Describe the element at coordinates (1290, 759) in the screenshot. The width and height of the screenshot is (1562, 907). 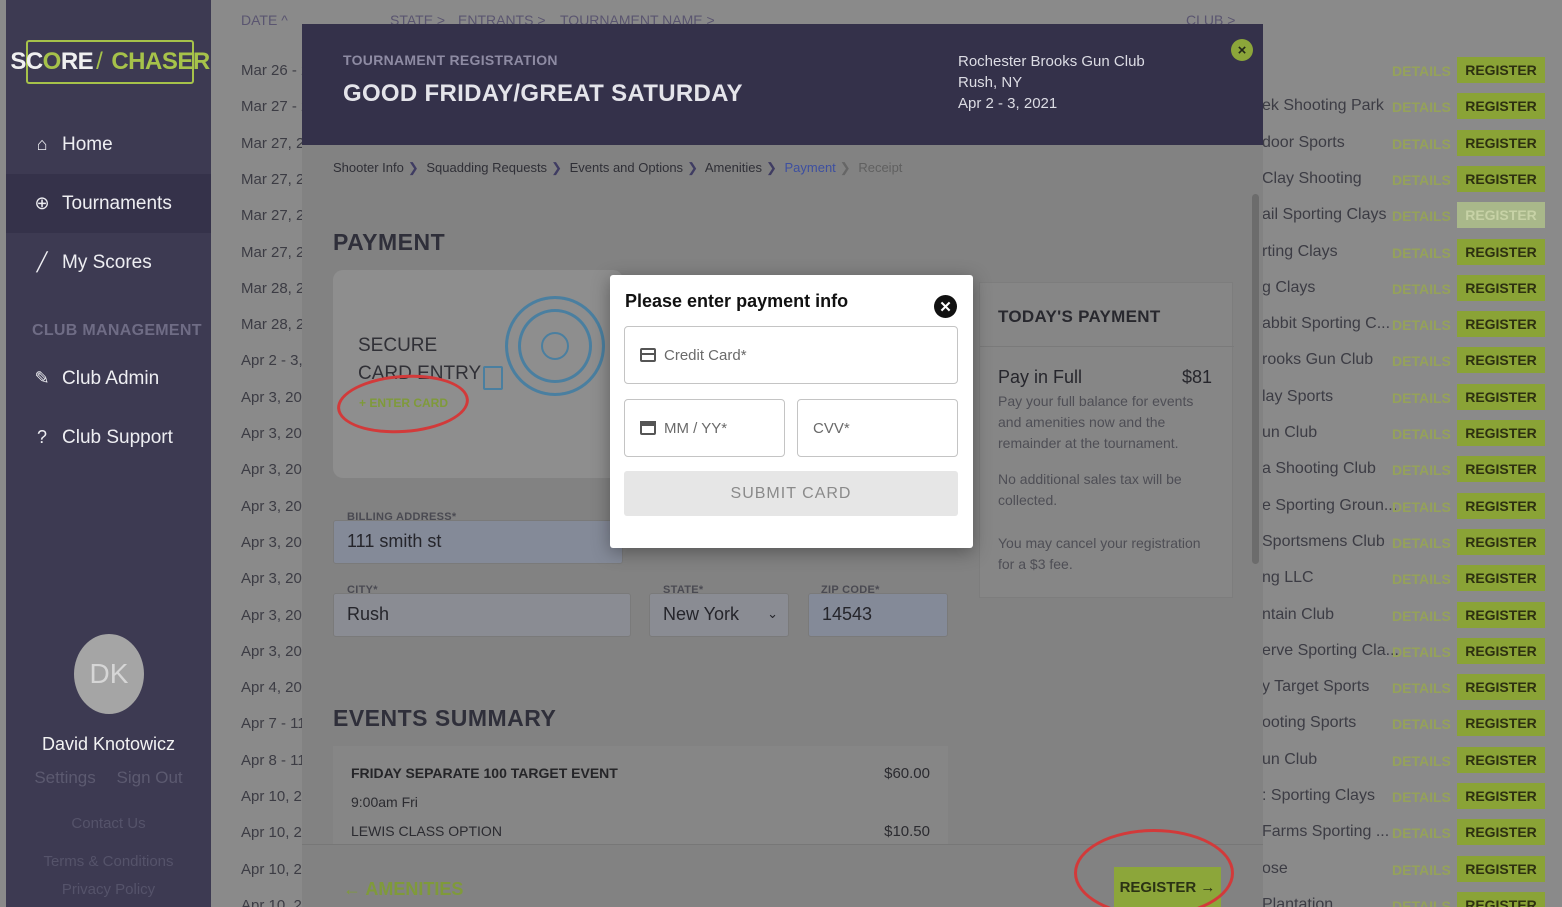
I see `row-club: un Club` at that location.